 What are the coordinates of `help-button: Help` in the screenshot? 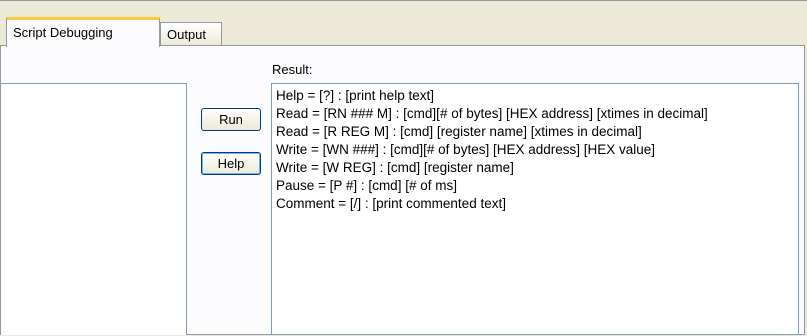 It's located at (231, 163).